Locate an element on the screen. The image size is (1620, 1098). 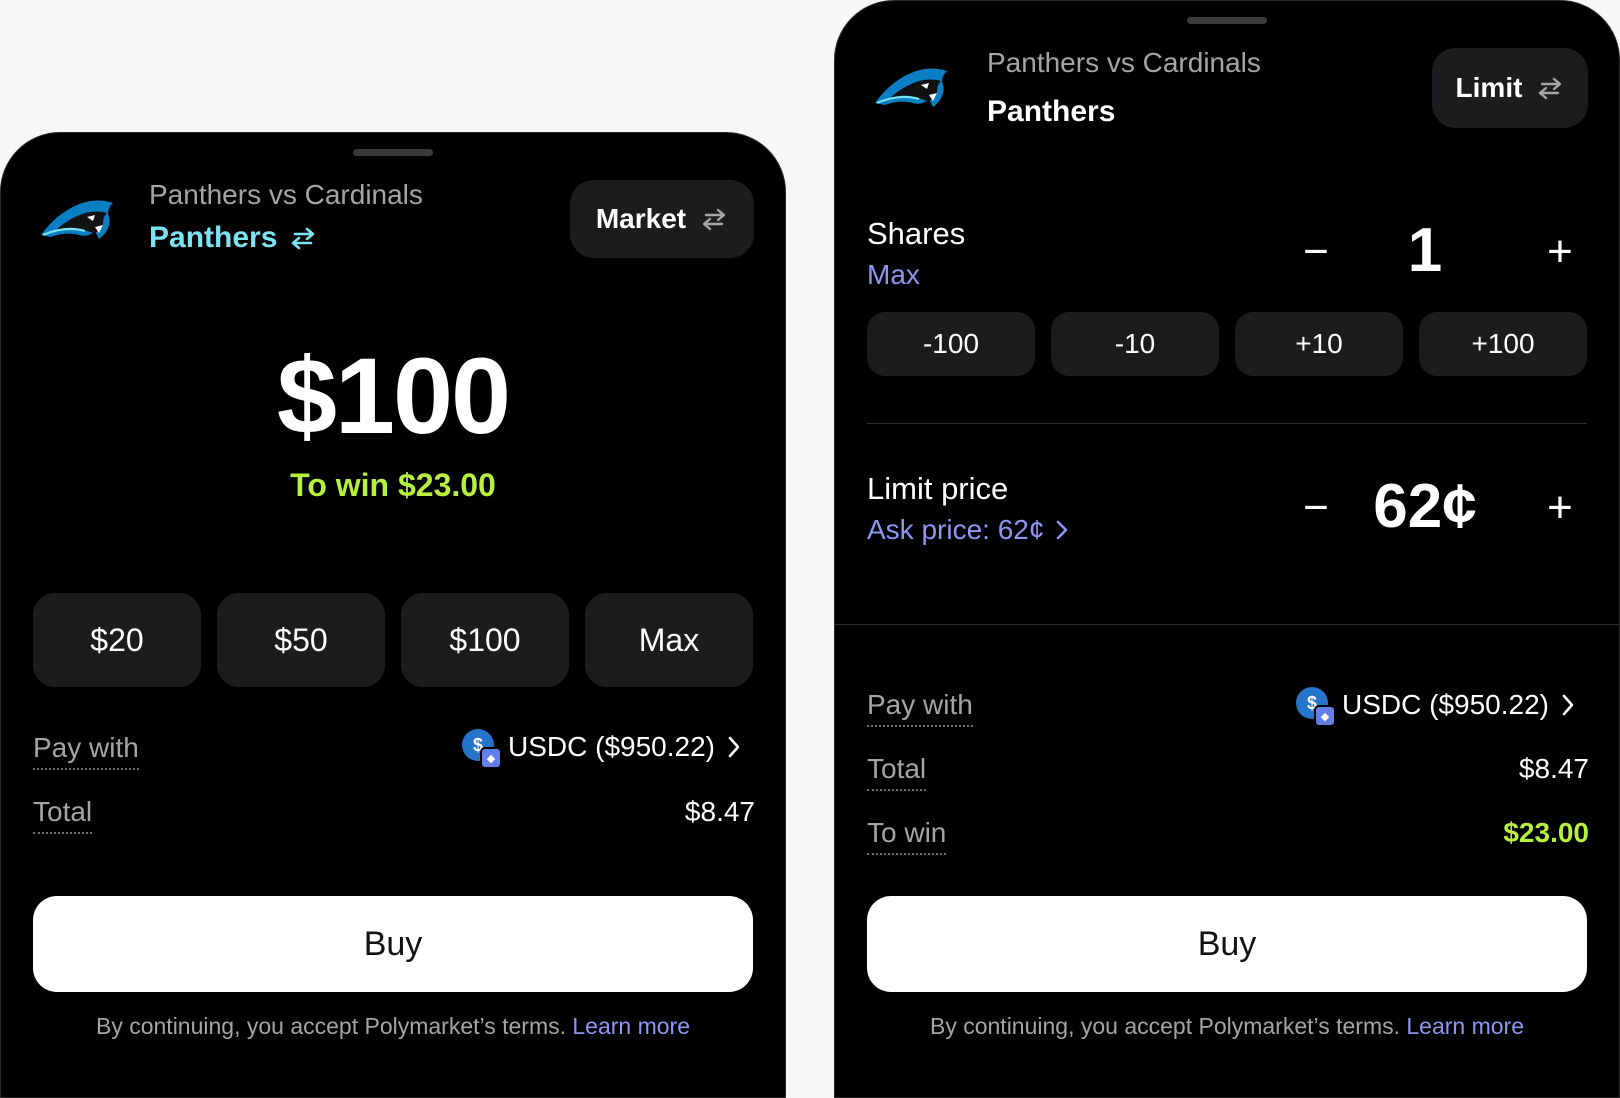
order-type-label: Market is located at coordinates (641, 218).